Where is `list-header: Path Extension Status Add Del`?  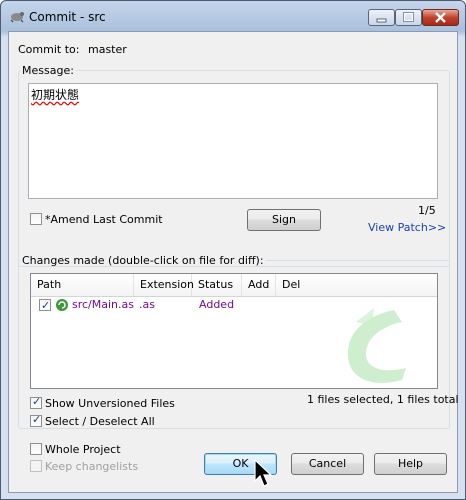 list-header: Path Extension Status Add Del is located at coordinates (234, 285).